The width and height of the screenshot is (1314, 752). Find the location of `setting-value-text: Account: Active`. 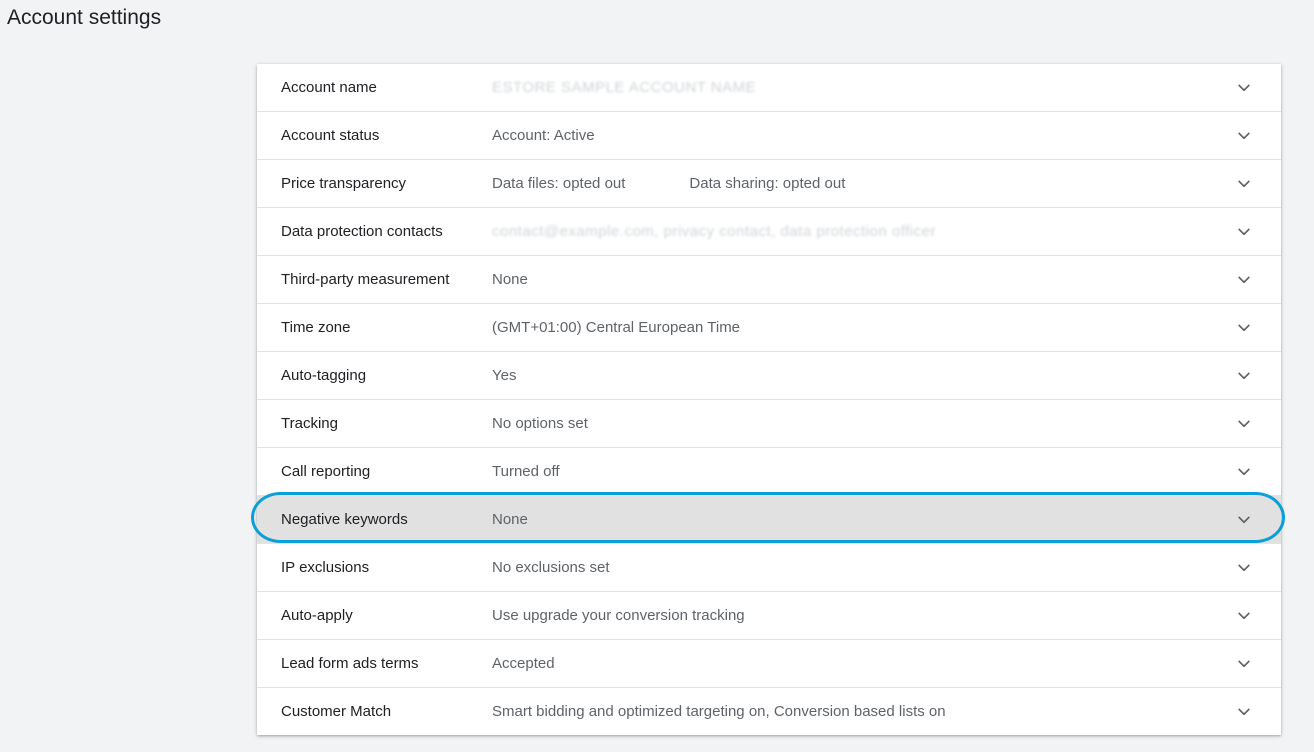

setting-value-text: Account: Active is located at coordinates (543, 135).